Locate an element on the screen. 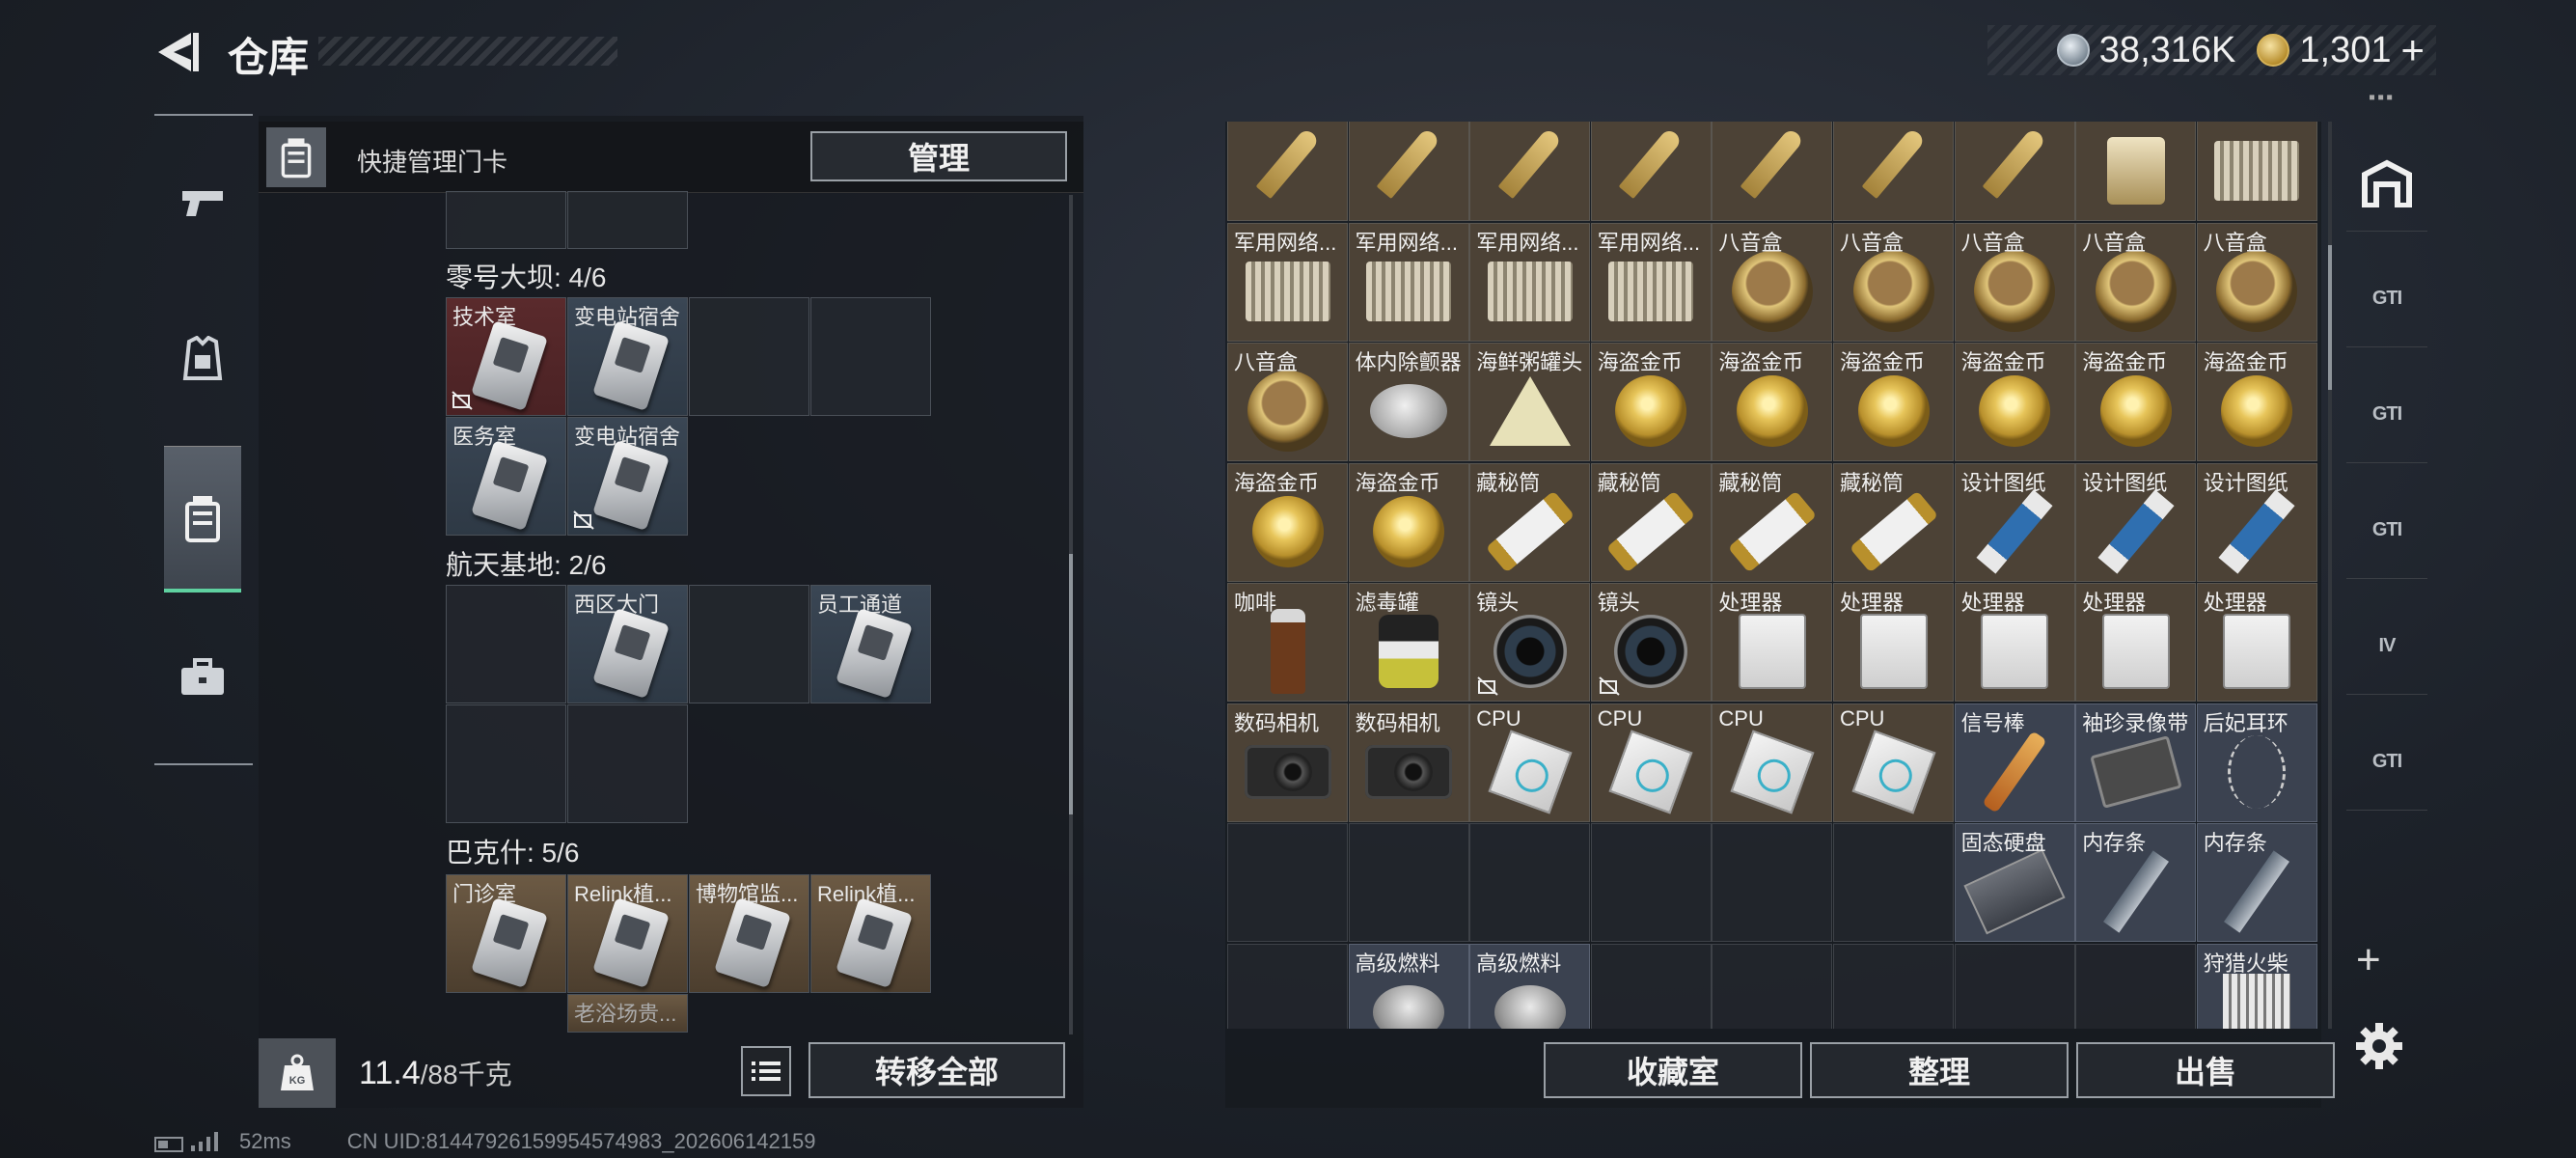 The height and width of the screenshot is (1158, 2576). manage-button: 管理 is located at coordinates (939, 156).